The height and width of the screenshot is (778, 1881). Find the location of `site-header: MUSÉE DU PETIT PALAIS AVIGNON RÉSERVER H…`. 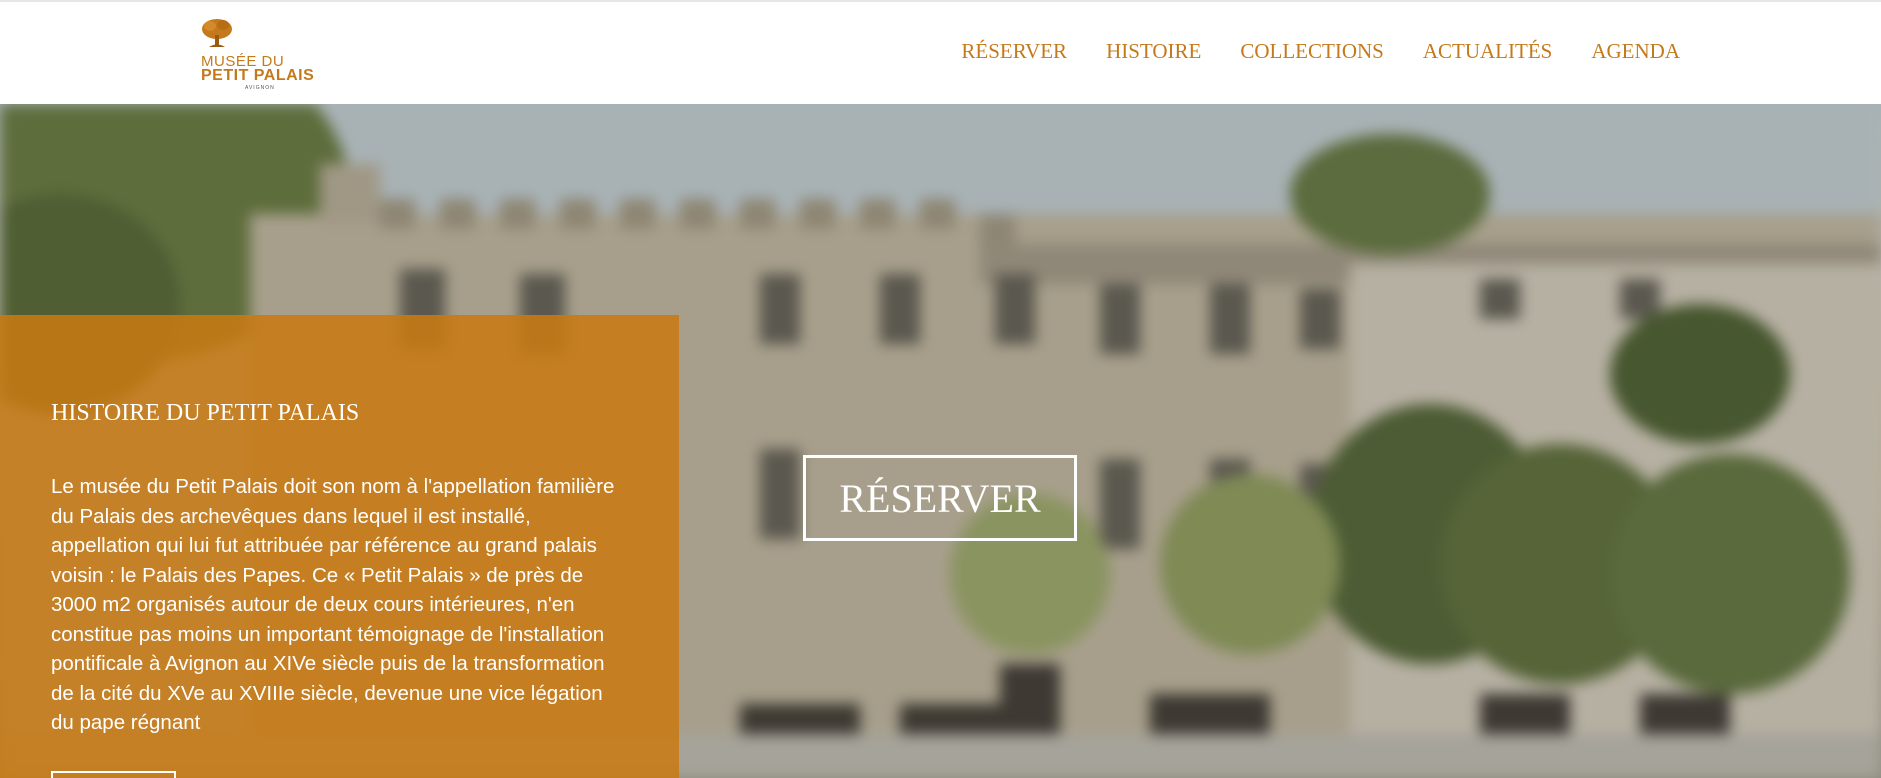

site-header: MUSÉE DU PETIT PALAIS AVIGNON RÉSERVER H… is located at coordinates (940, 52).